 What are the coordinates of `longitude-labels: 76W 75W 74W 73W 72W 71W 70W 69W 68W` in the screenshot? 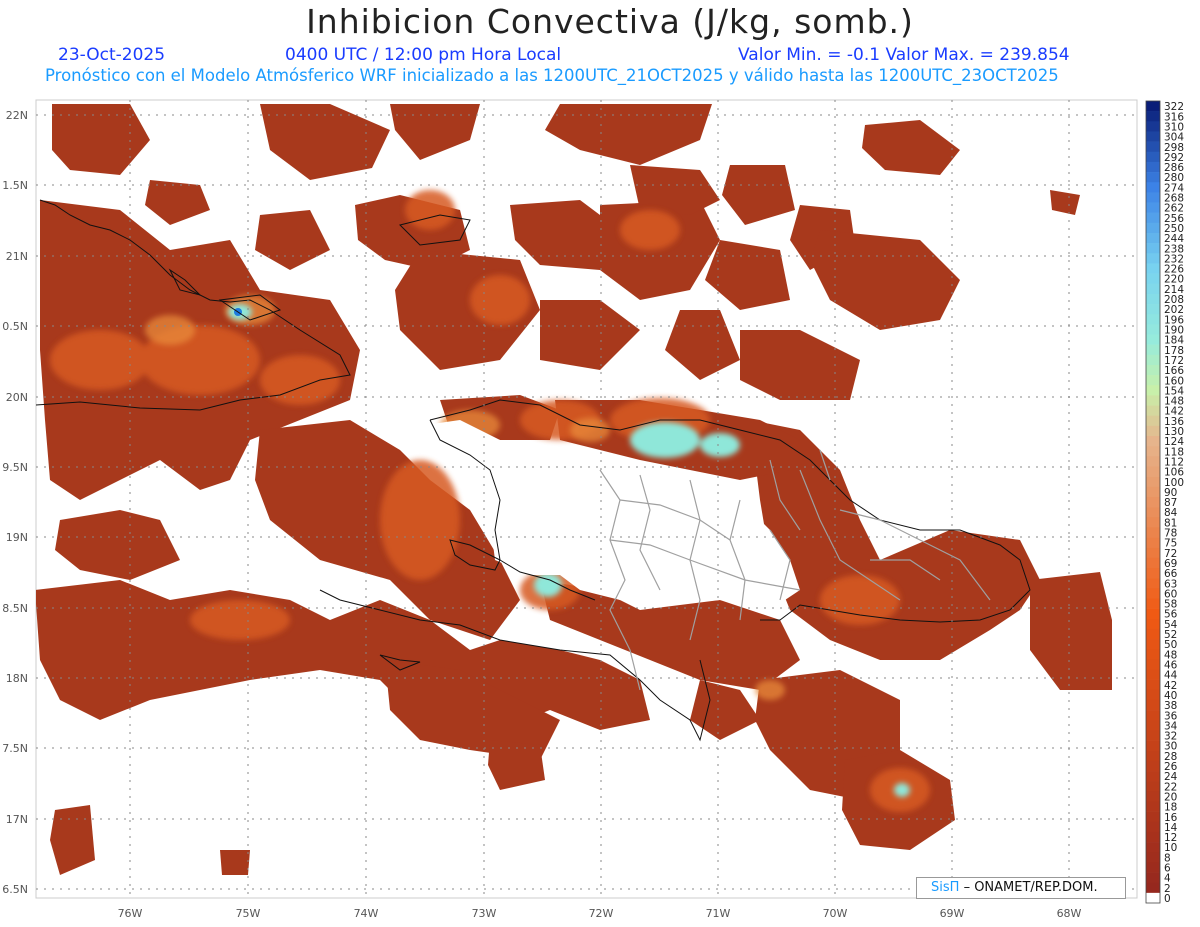 It's located at (600, 913).